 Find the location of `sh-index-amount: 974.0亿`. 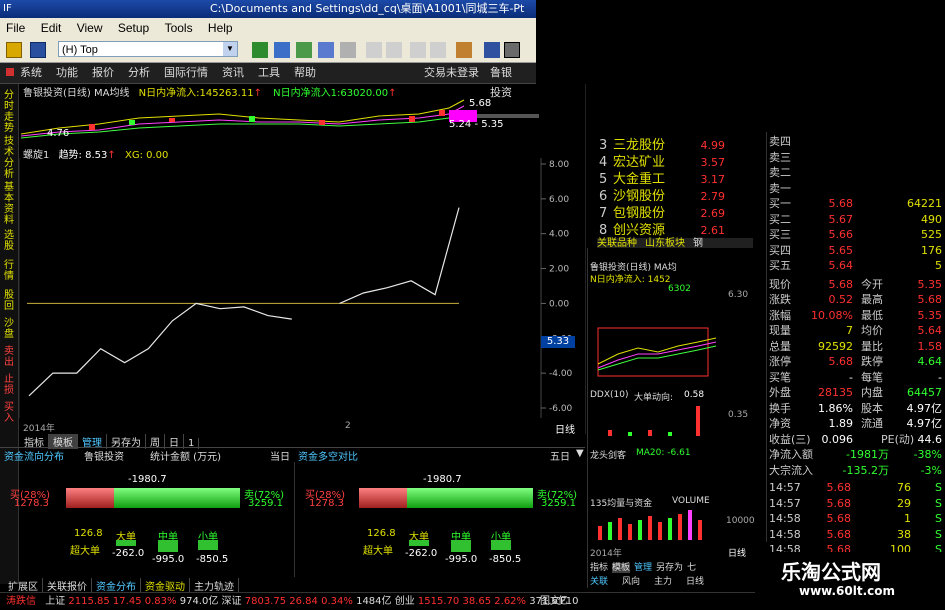

sh-index-amount: 974.0亿 is located at coordinates (199, 601).